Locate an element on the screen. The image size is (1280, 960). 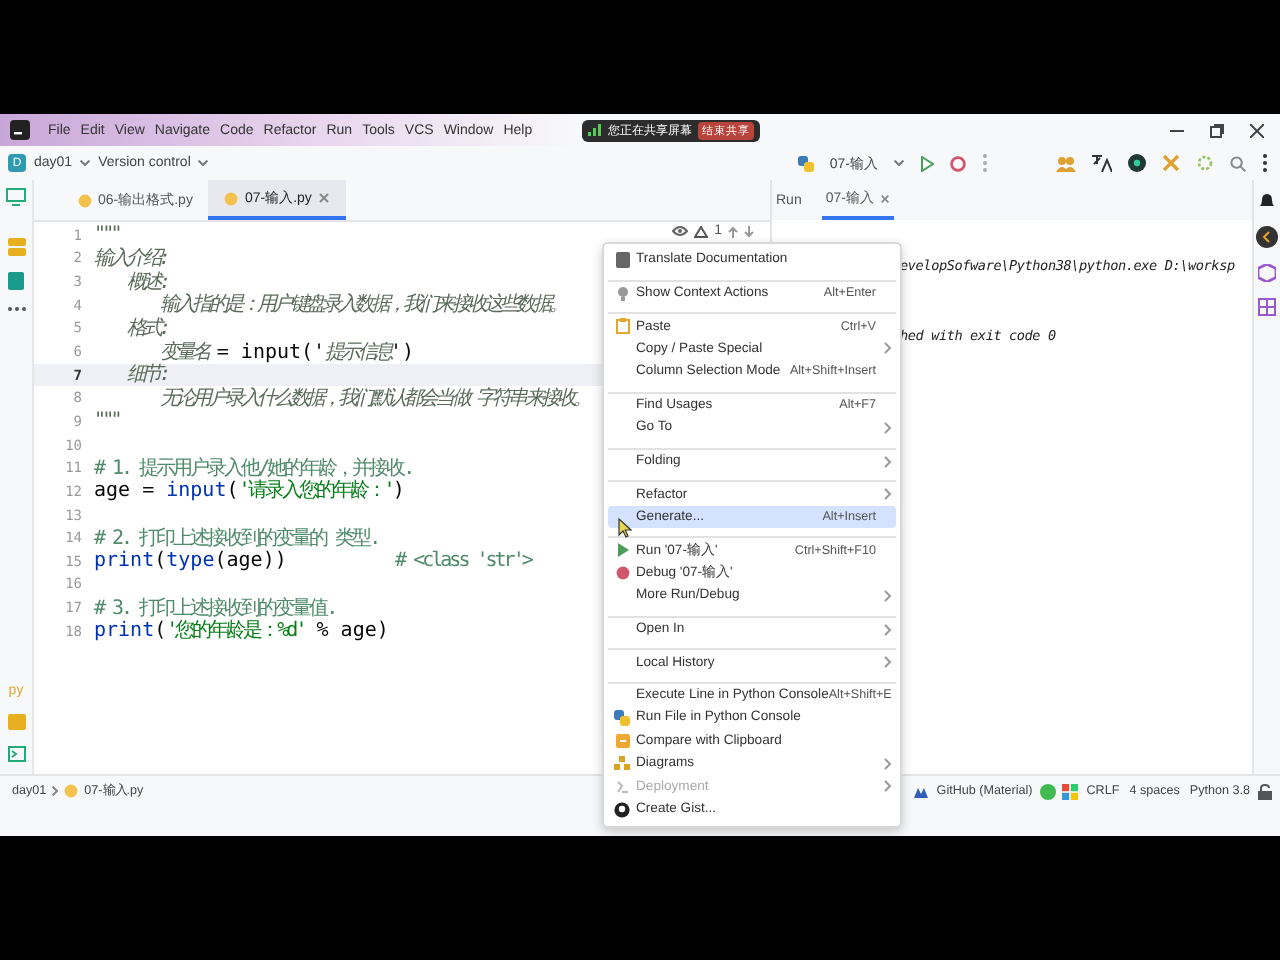
code-line: age = input('请录入您的年龄：') is located at coordinates (249, 491).